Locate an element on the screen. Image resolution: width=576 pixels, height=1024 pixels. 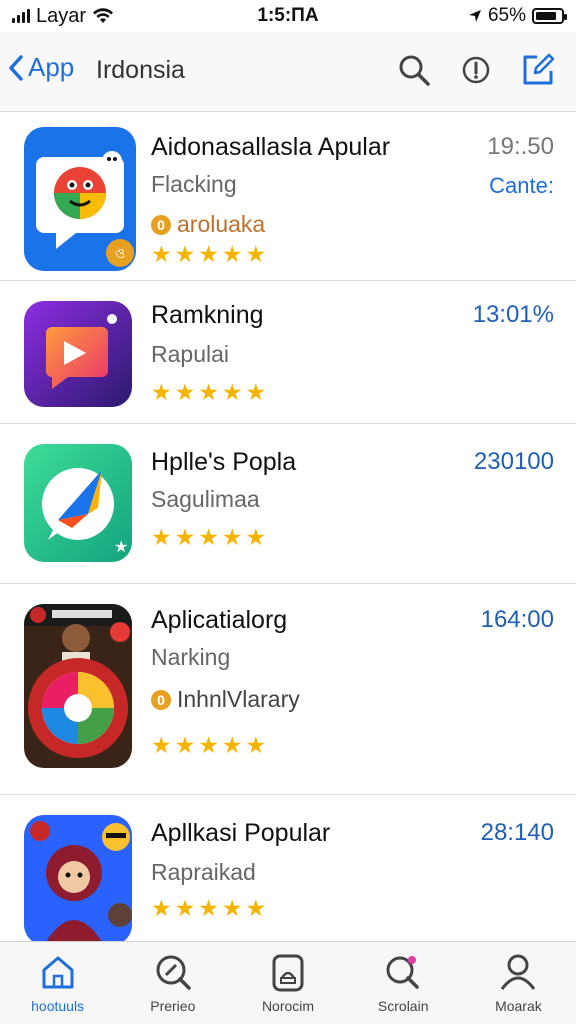
app-extra-label: InhnlVlarary is located at coordinates (238, 699).